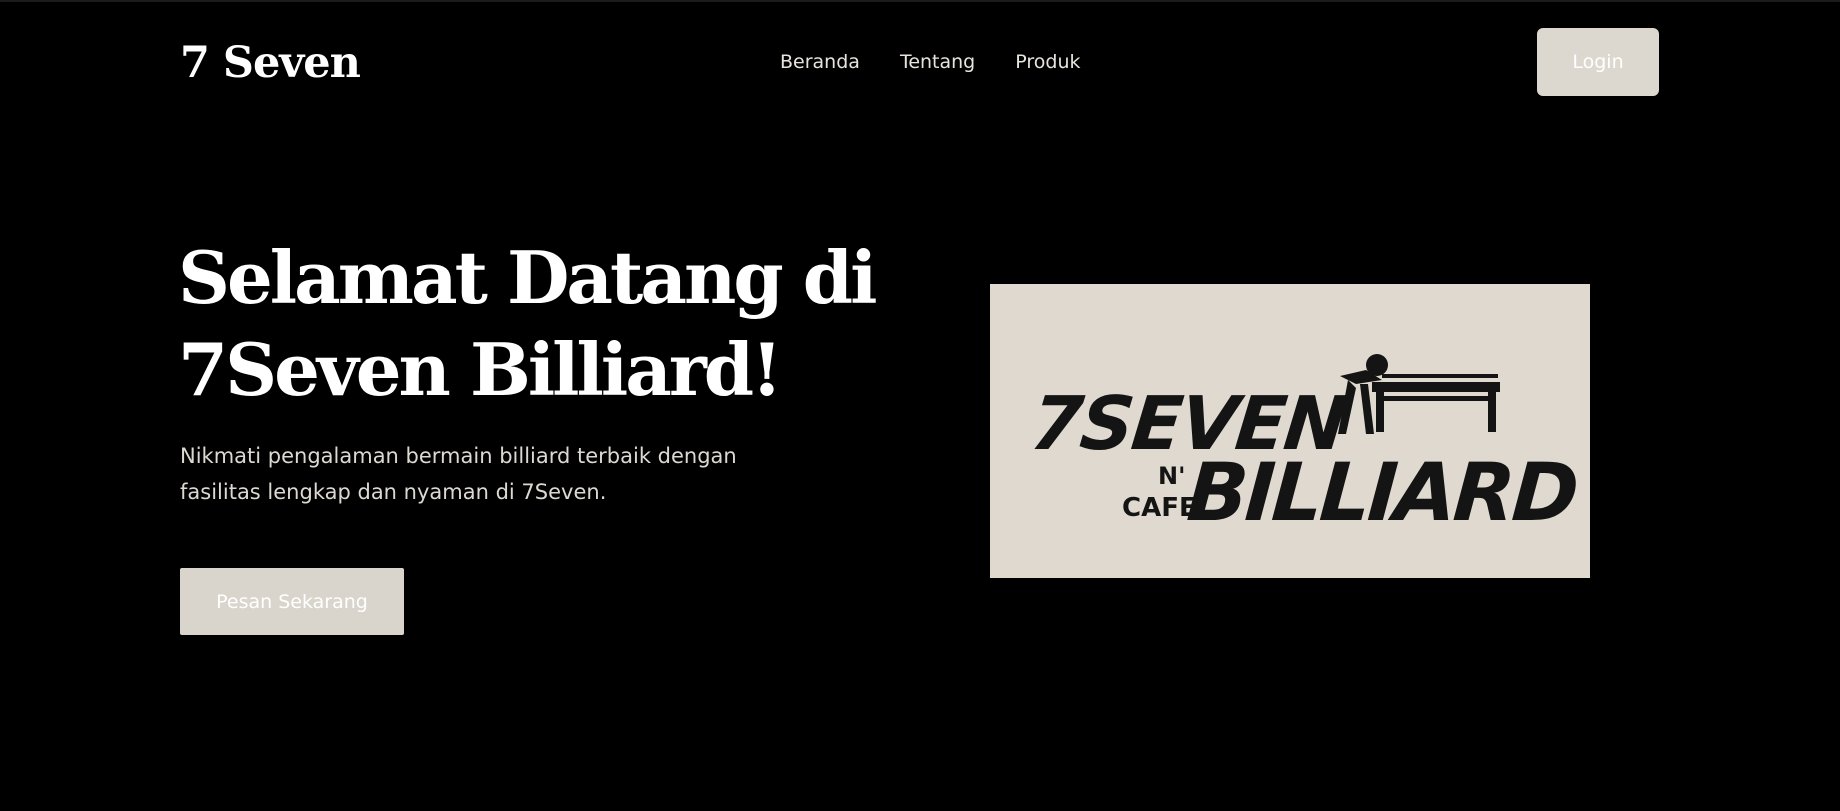 This screenshot has width=1840, height=811. Describe the element at coordinates (1598, 62) in the screenshot. I see `login-button: Login` at that location.